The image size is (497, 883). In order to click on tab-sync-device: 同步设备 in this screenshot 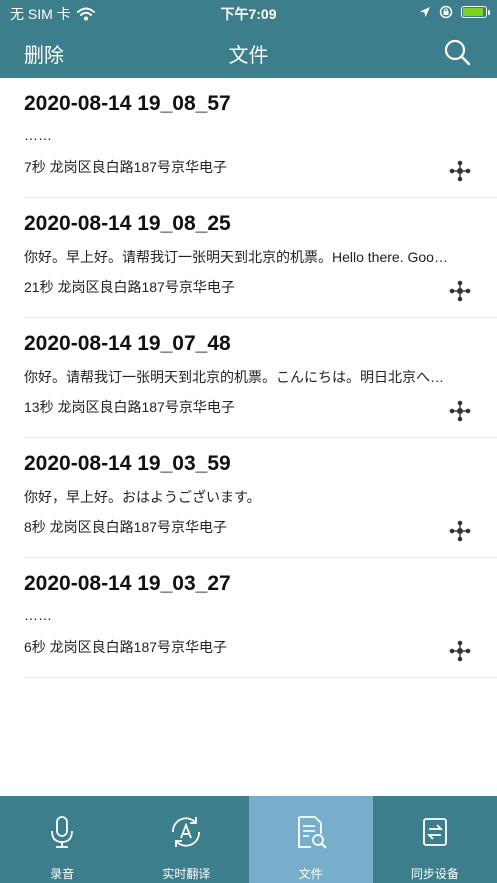, I will do `click(435, 839)`.